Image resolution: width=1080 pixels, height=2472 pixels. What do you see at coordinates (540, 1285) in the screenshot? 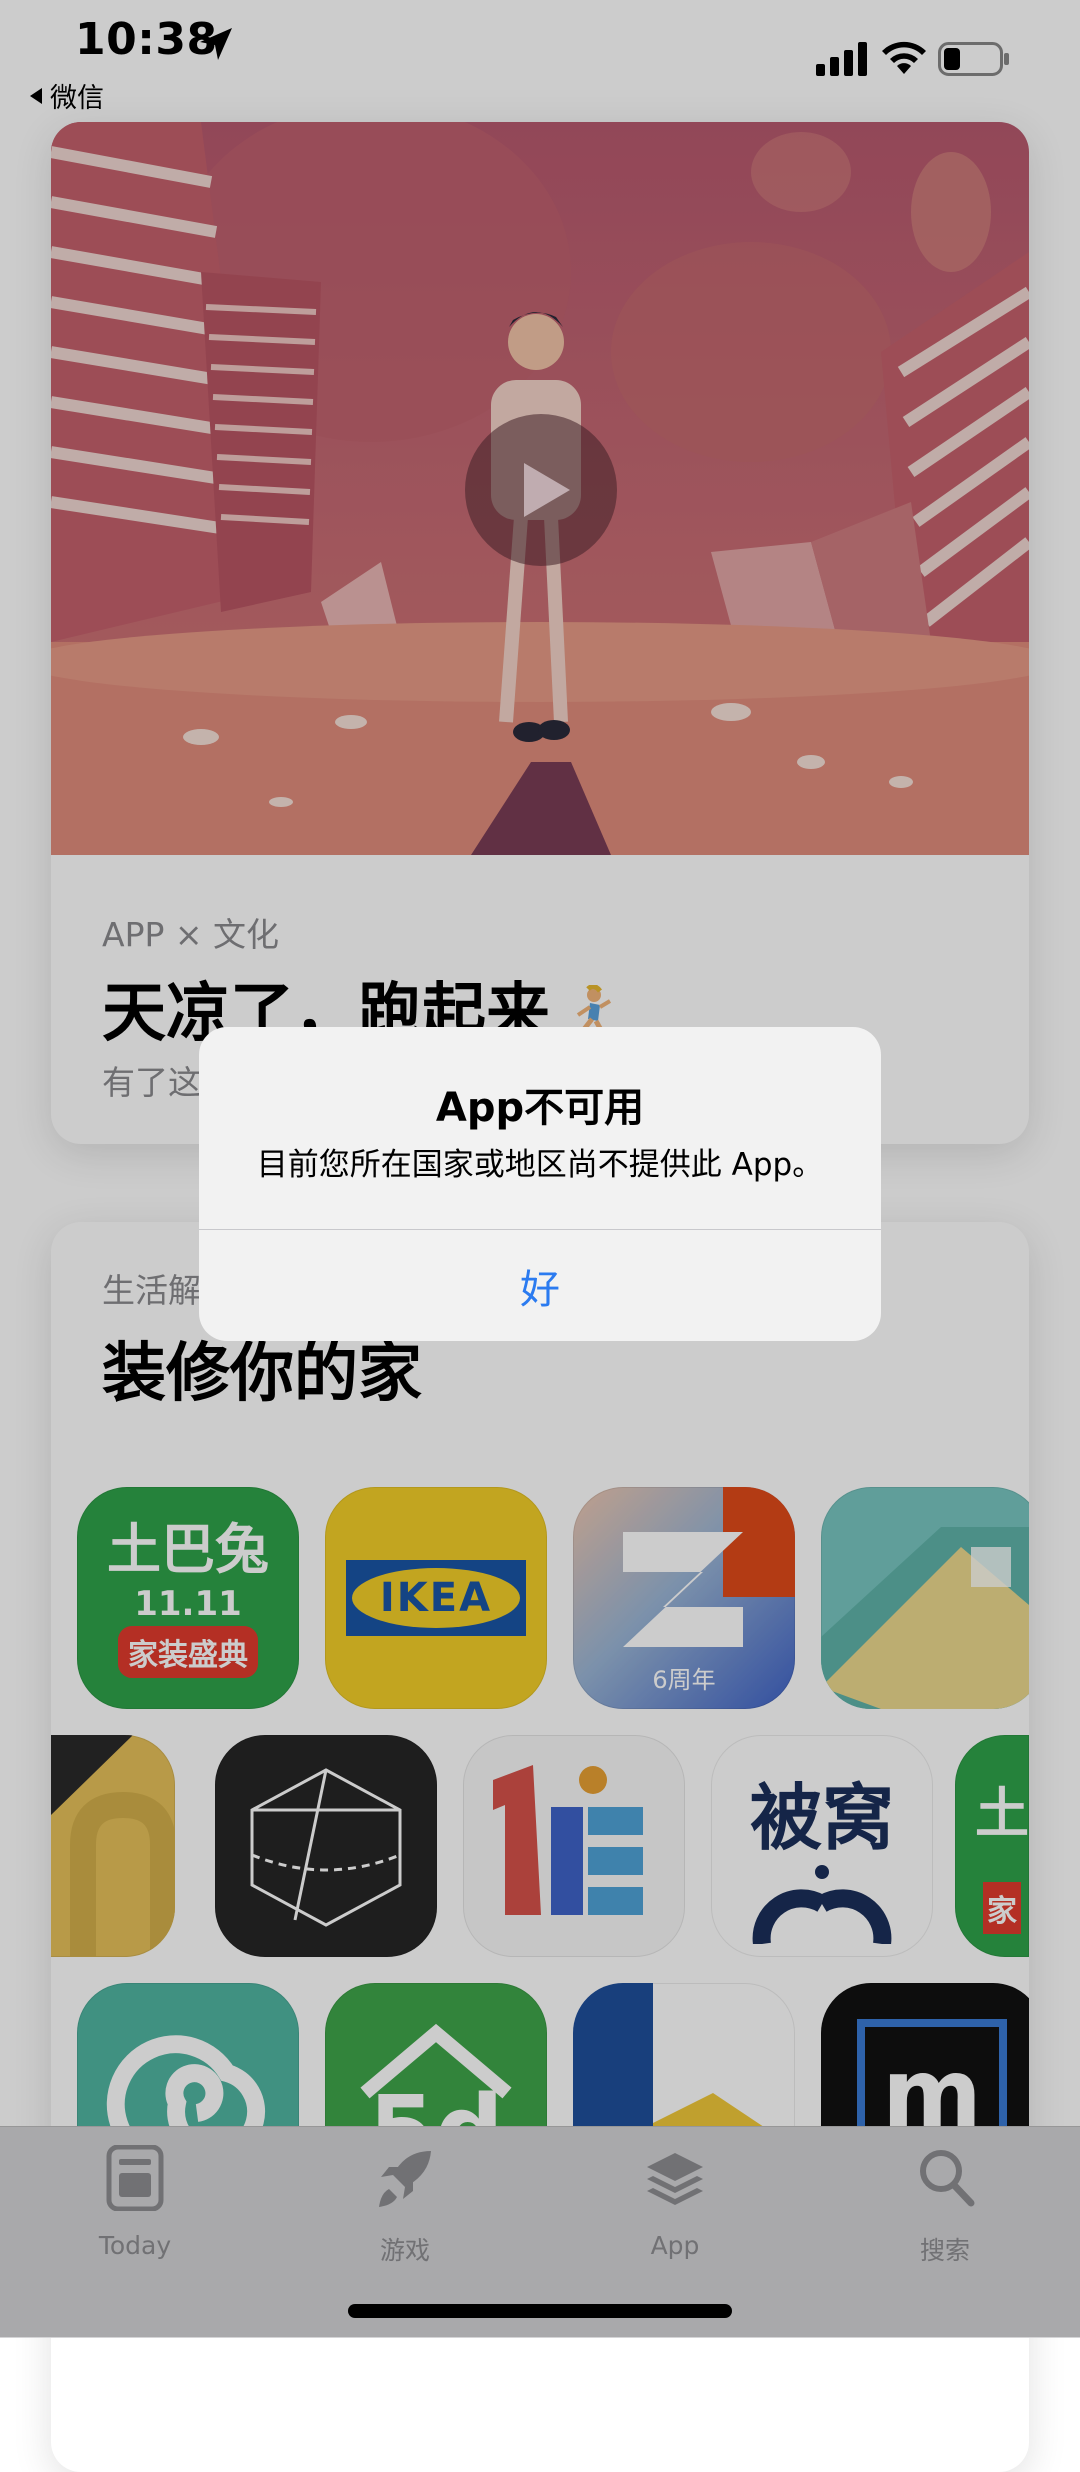
I see `alert-ok-button: 好` at bounding box center [540, 1285].